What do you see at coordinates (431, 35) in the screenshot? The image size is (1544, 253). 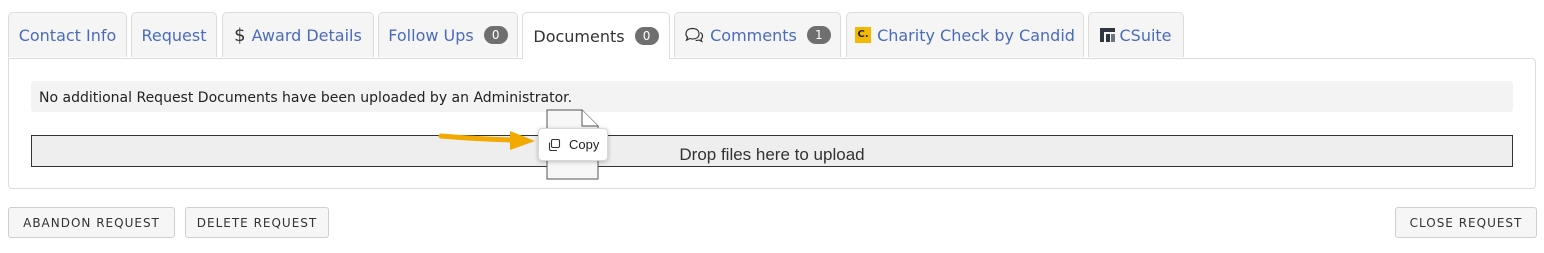 I see `tab-label: Follow Ups` at bounding box center [431, 35].